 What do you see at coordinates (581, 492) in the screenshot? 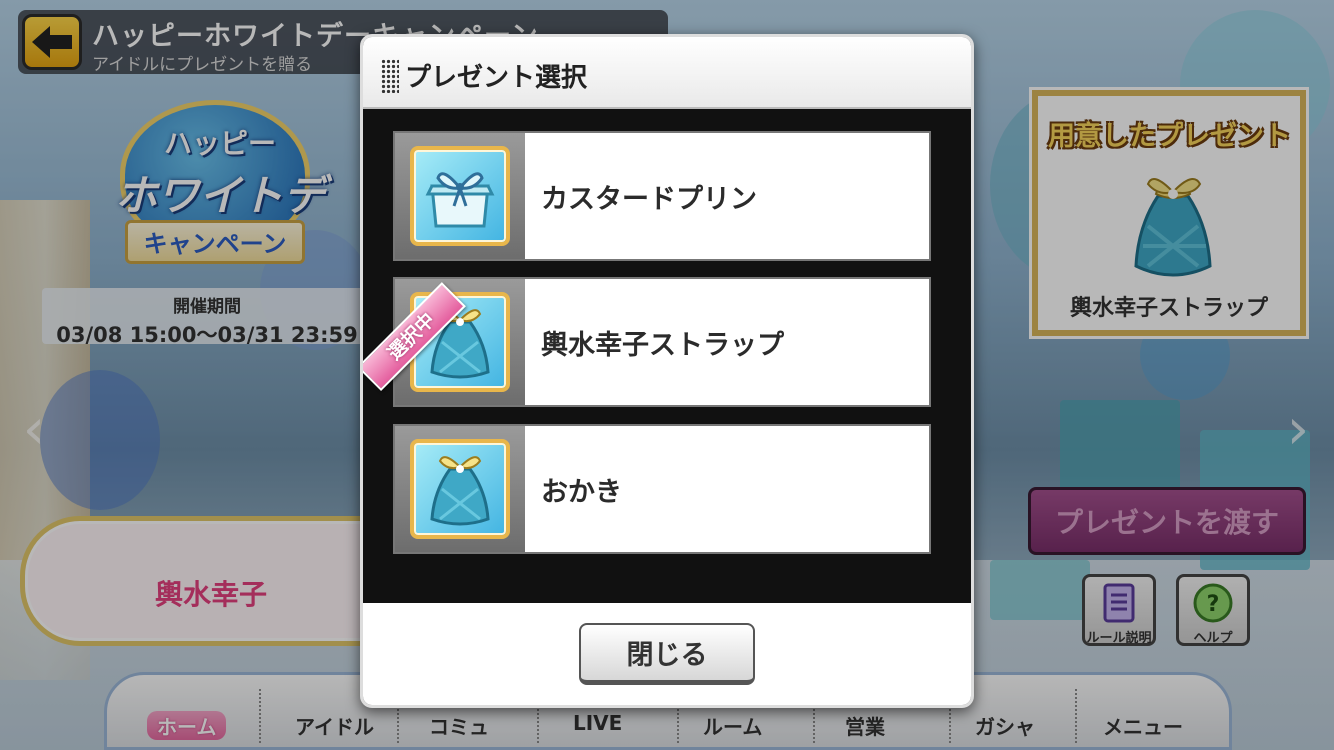
I see `present-item-name: おかき` at bounding box center [581, 492].